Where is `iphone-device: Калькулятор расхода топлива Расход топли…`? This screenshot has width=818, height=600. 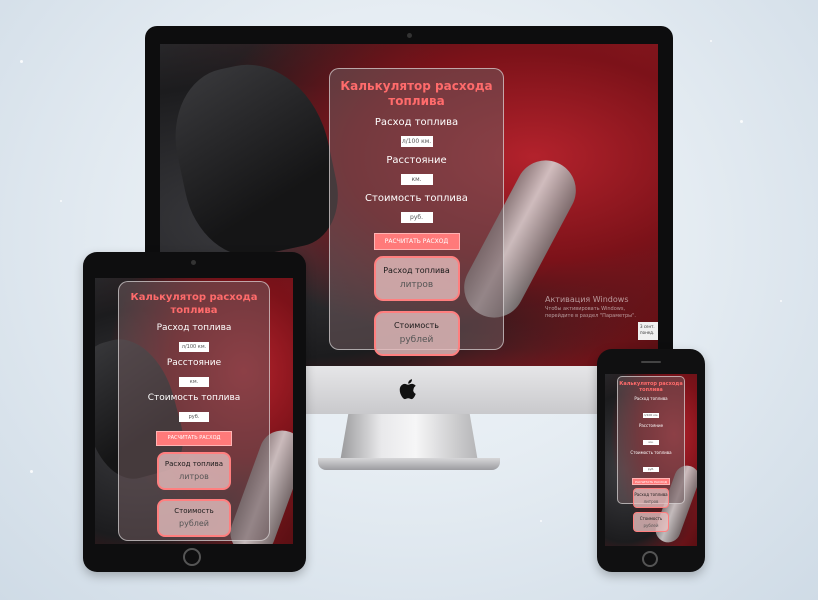
iphone-device: Калькулятор расхода топлива Расход топли… is located at coordinates (651, 460).